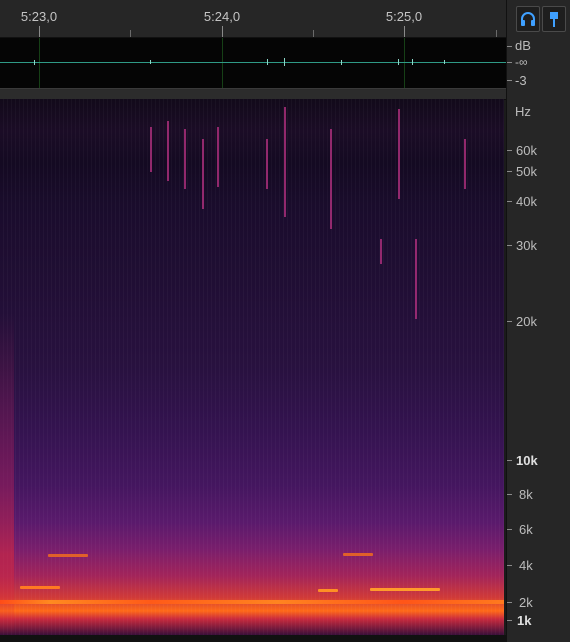  Describe the element at coordinates (404, 16) in the screenshot. I see `time-label: 5:25,0` at that location.